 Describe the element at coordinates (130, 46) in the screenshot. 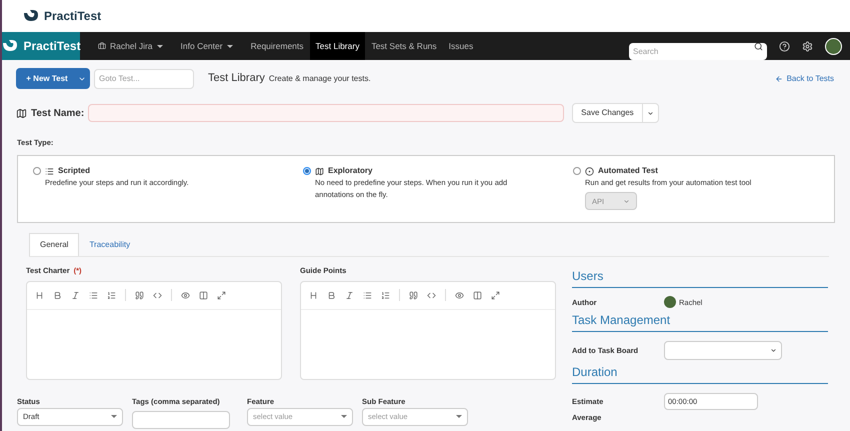

I see `nav-tab: Rachel Jira` at that location.